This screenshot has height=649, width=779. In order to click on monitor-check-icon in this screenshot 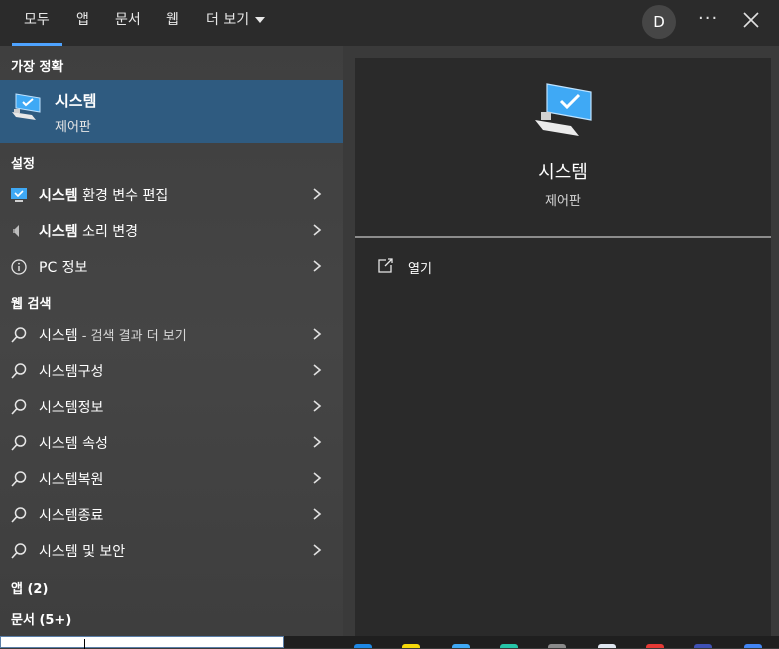, I will do `click(19, 195)`.